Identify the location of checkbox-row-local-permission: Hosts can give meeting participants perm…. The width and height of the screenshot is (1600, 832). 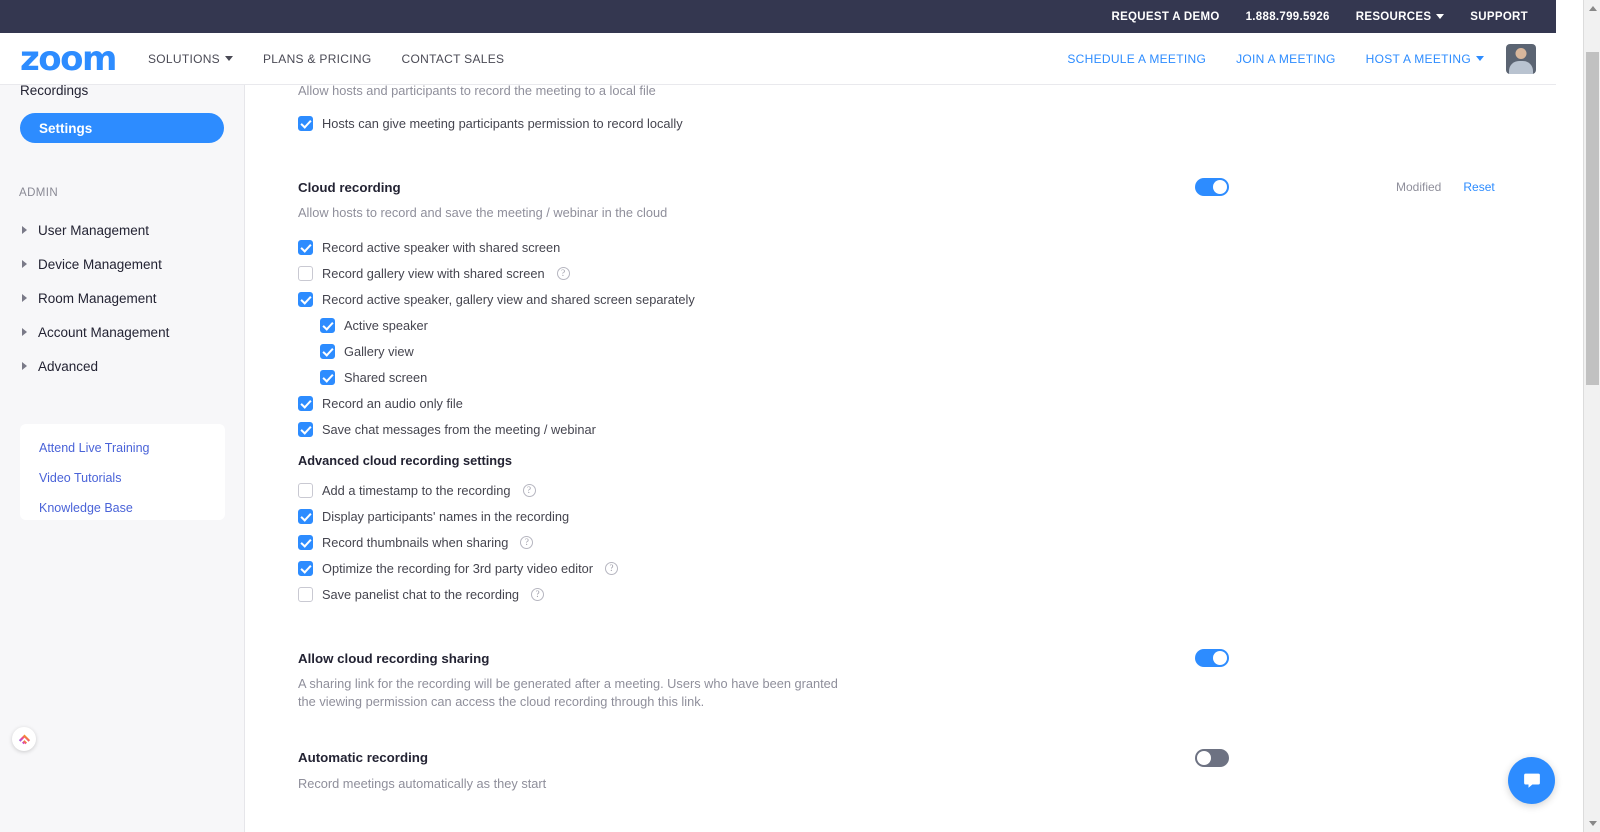
(490, 123).